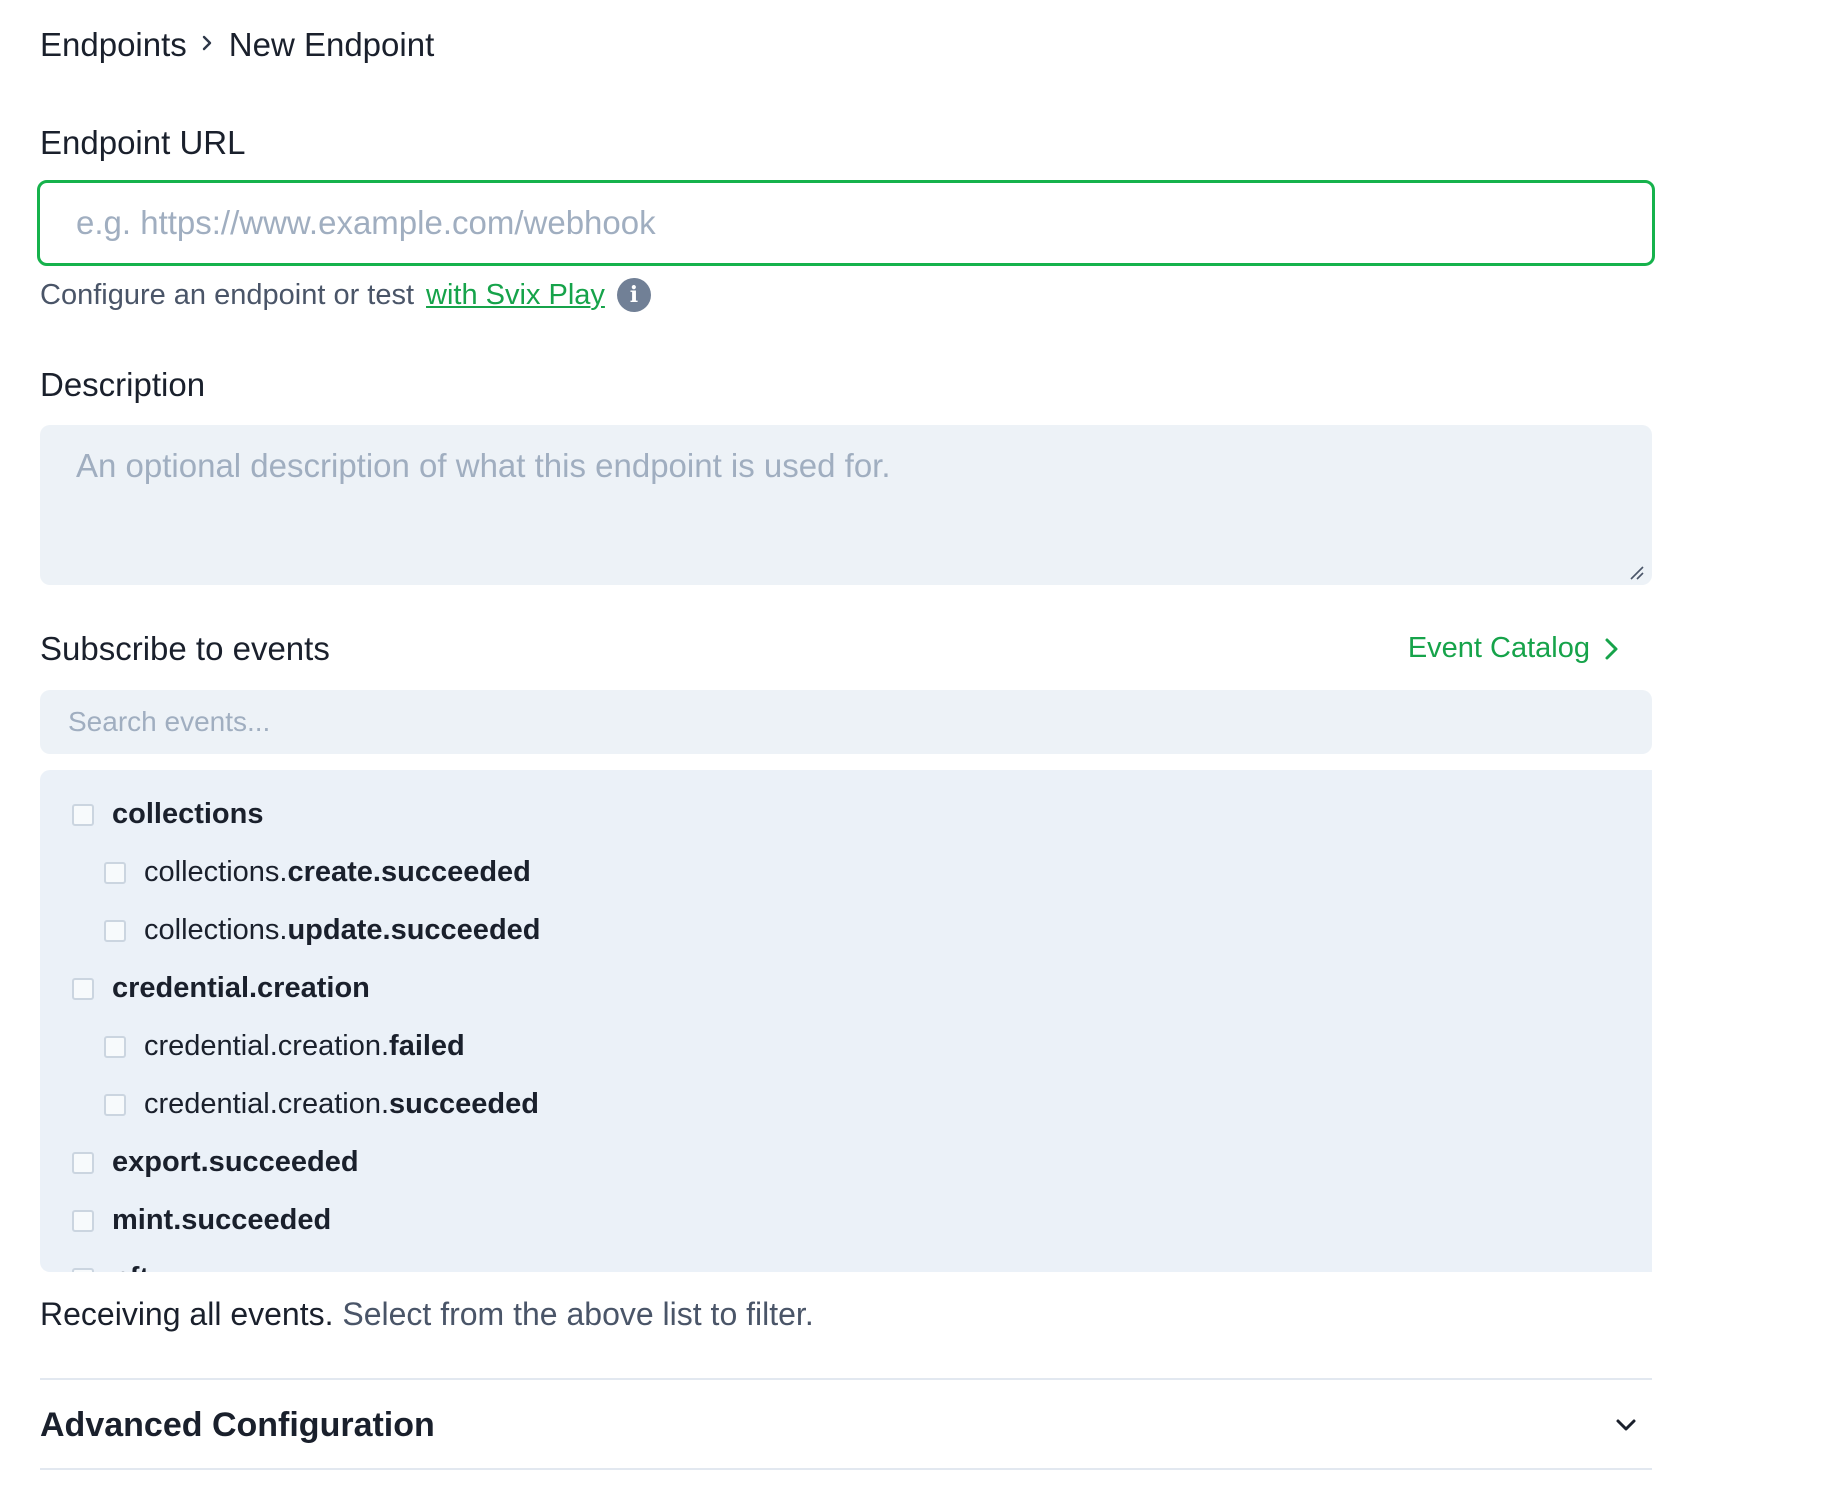 The width and height of the screenshot is (1836, 1496). What do you see at coordinates (185, 648) in the screenshot?
I see `subscribe-label: Subscribe to events` at bounding box center [185, 648].